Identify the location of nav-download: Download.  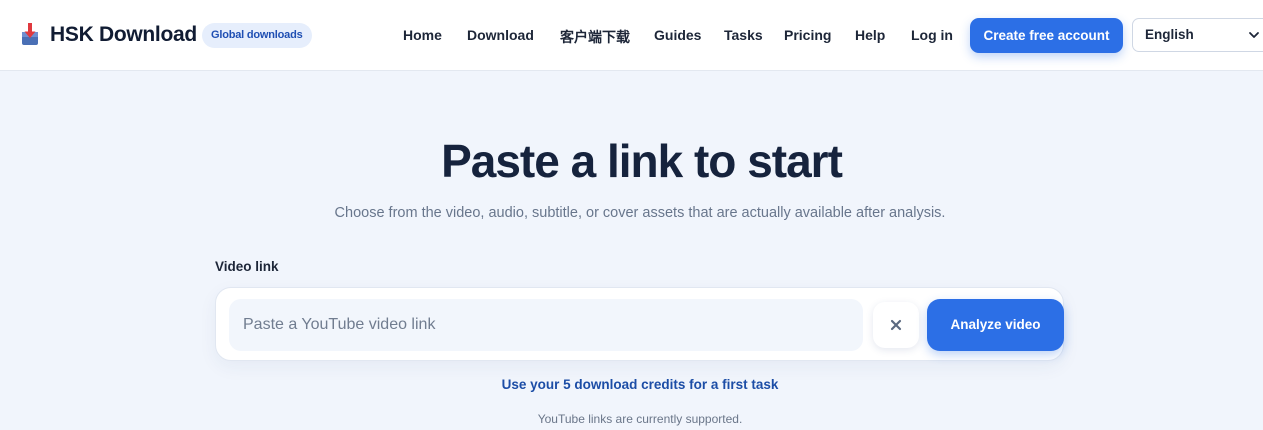
(500, 35).